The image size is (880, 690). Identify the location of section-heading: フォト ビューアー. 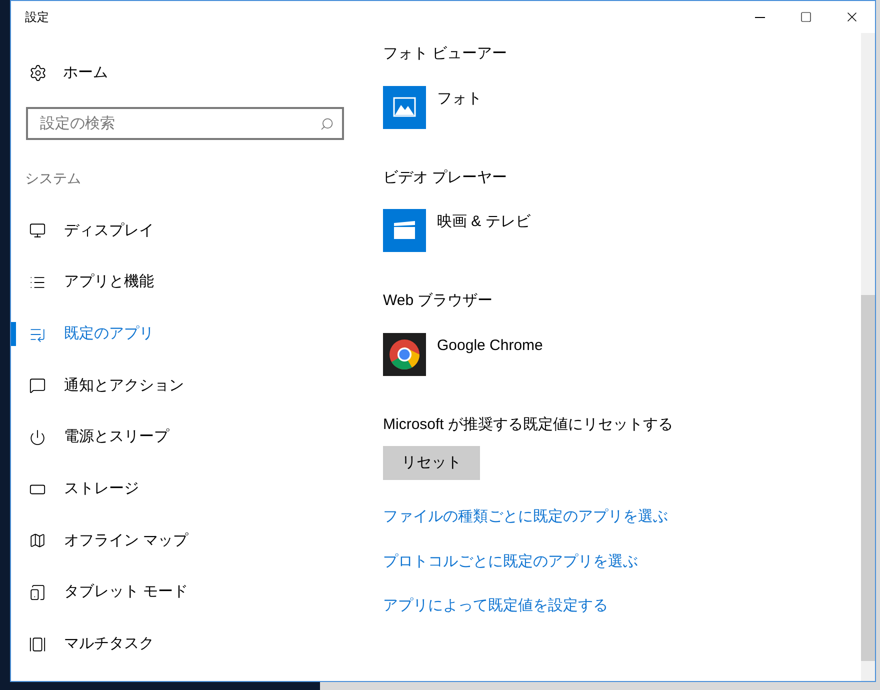
(445, 54).